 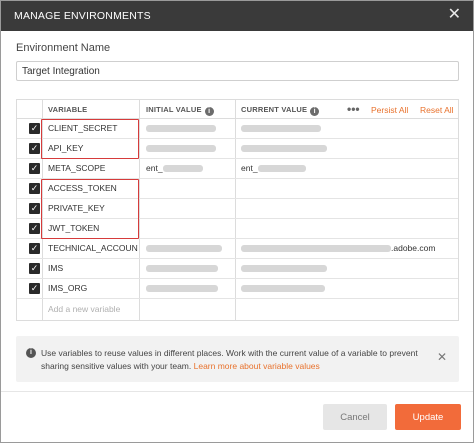 What do you see at coordinates (93, 168) in the screenshot?
I see `variable-name: META_SCOPE` at bounding box center [93, 168].